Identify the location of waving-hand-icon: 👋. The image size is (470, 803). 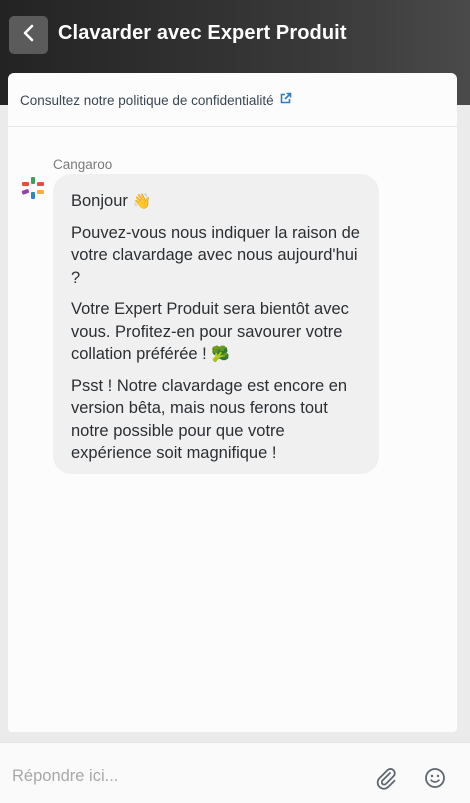
(142, 201).